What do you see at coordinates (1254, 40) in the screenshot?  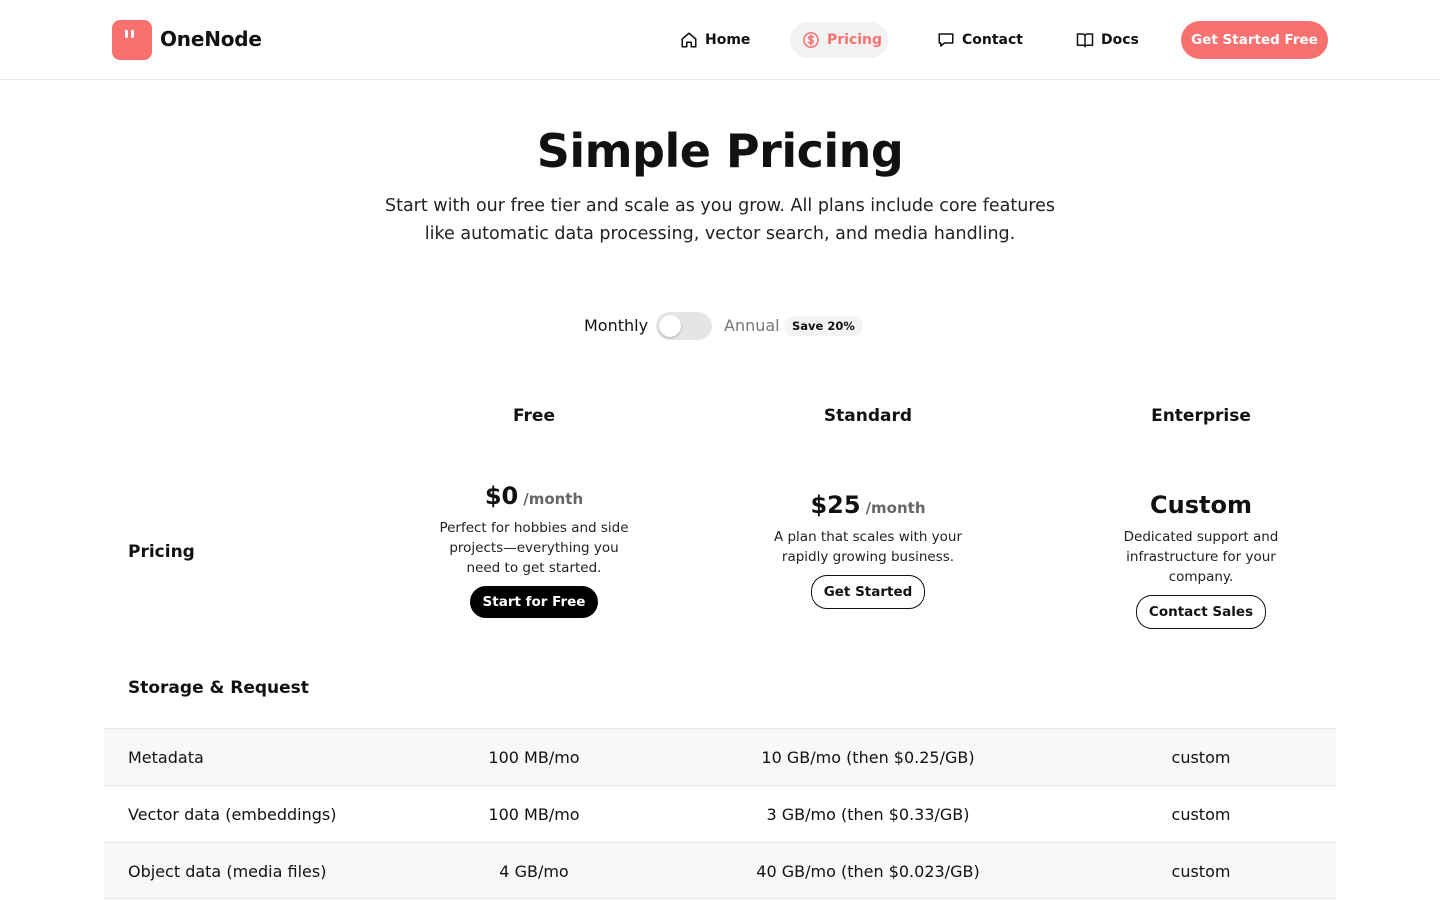 I see `get-started-free-button: Get Started Free` at bounding box center [1254, 40].